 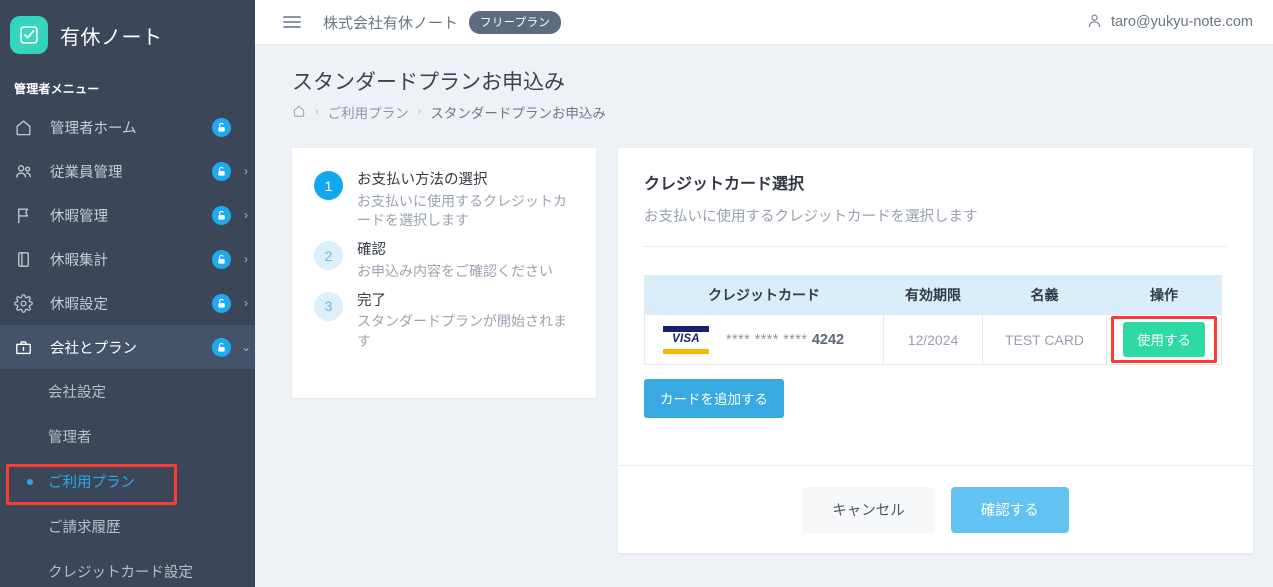 I want to click on sidebar-subitem-label: クレジットカード設定, so click(x=120, y=573).